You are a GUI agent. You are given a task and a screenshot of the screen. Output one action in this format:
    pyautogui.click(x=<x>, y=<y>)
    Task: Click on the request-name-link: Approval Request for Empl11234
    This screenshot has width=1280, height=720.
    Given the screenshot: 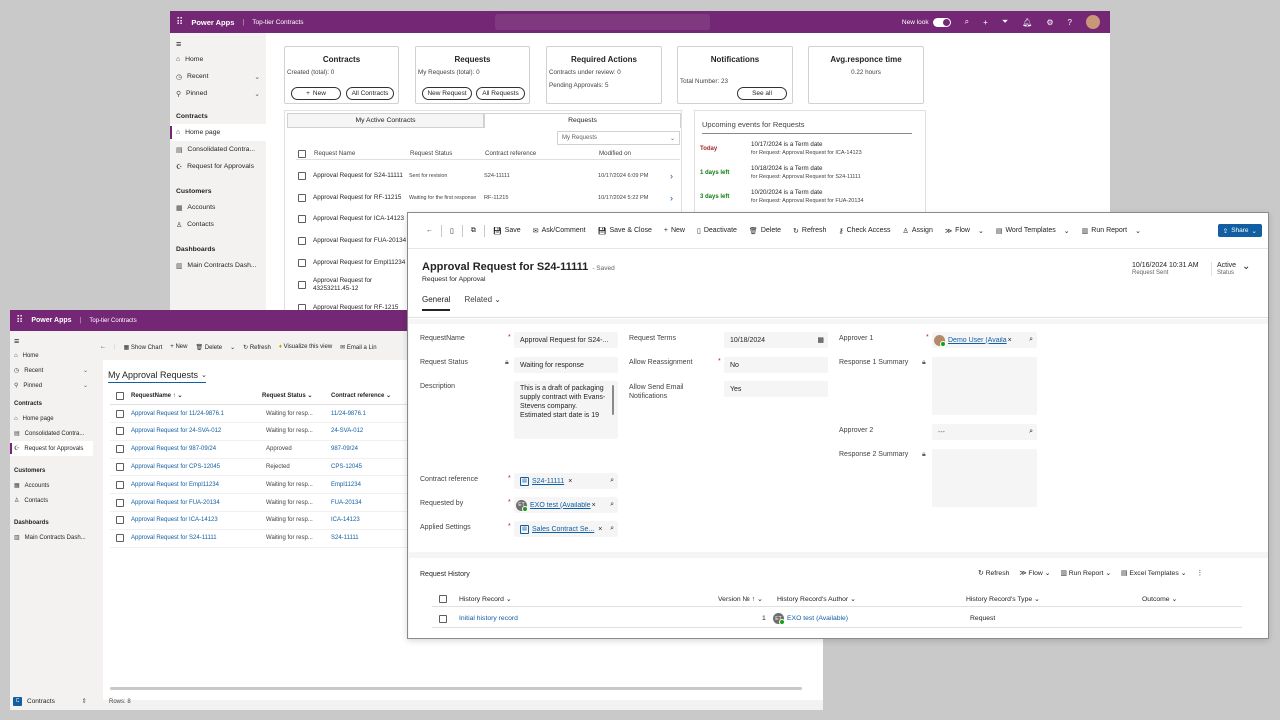 What is the action you would take?
    pyautogui.click(x=198, y=485)
    